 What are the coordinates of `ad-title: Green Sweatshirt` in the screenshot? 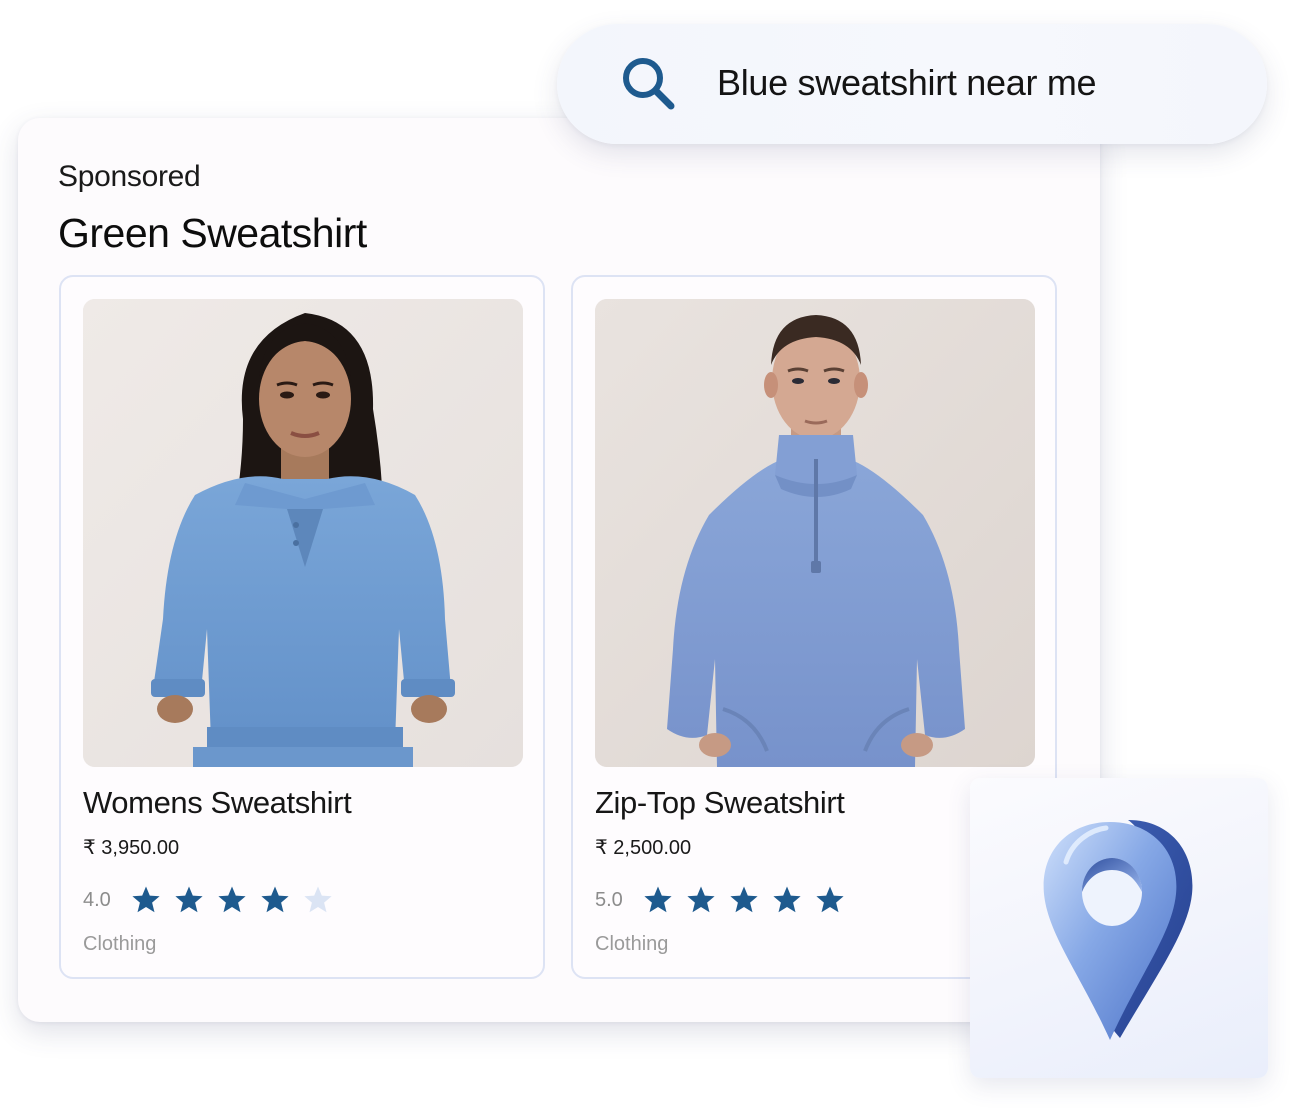 It's located at (212, 233).